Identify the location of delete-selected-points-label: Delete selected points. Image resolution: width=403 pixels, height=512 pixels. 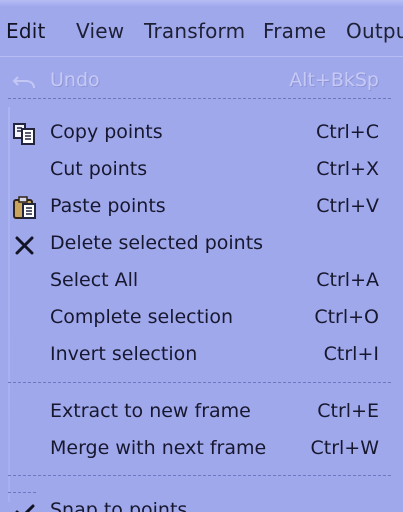
(157, 243).